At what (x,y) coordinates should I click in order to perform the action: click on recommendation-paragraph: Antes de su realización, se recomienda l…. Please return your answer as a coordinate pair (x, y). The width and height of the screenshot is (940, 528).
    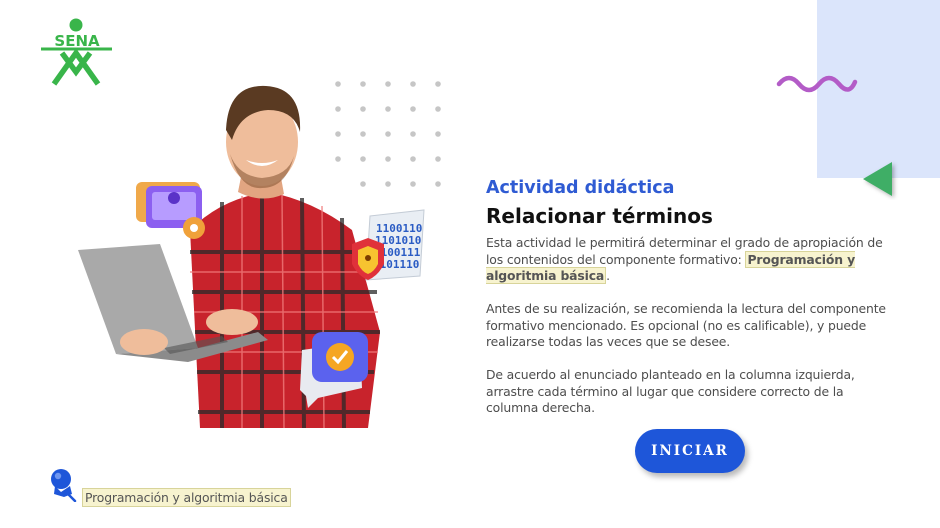
    Looking at the image, I should click on (686, 325).